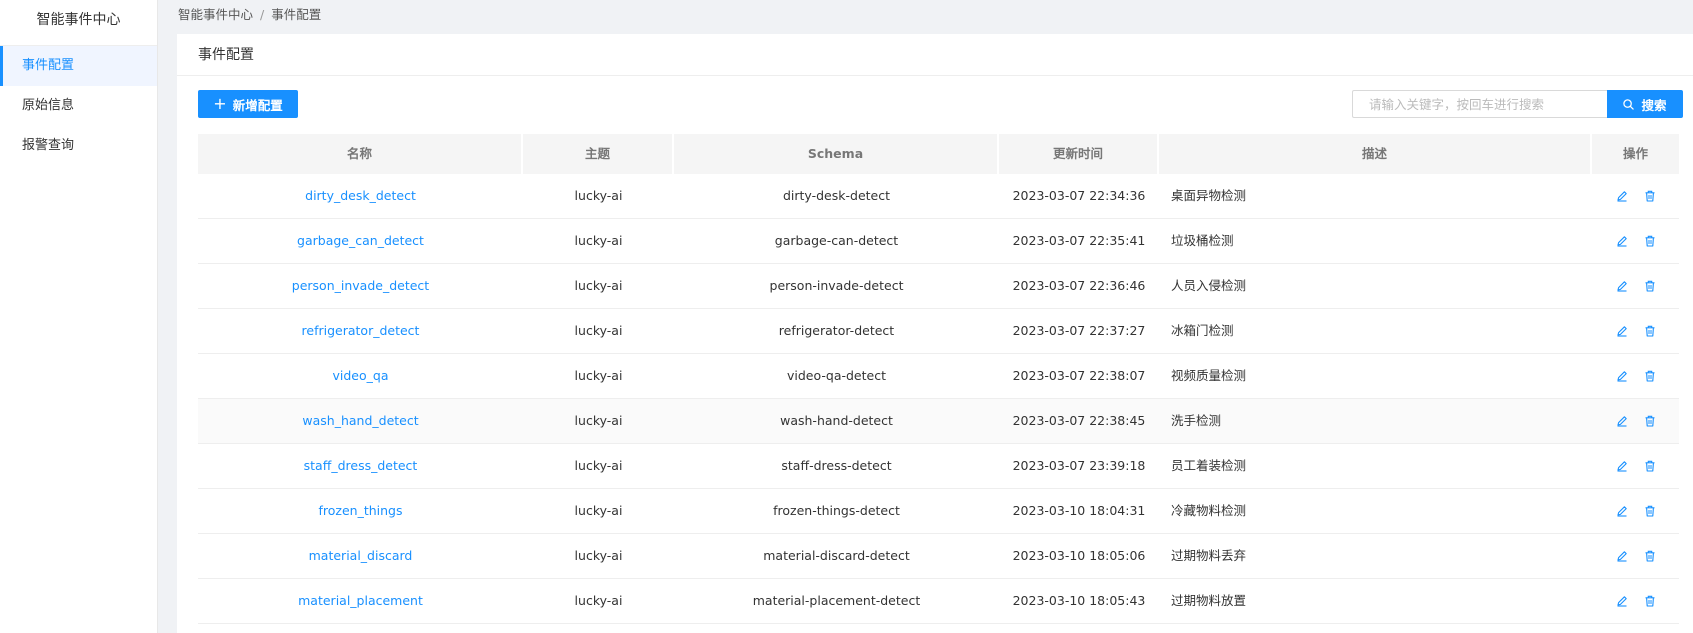 Image resolution: width=1693 pixels, height=633 pixels. Describe the element at coordinates (360, 466) in the screenshot. I see `event-name-link: staff_dress_detect` at that location.